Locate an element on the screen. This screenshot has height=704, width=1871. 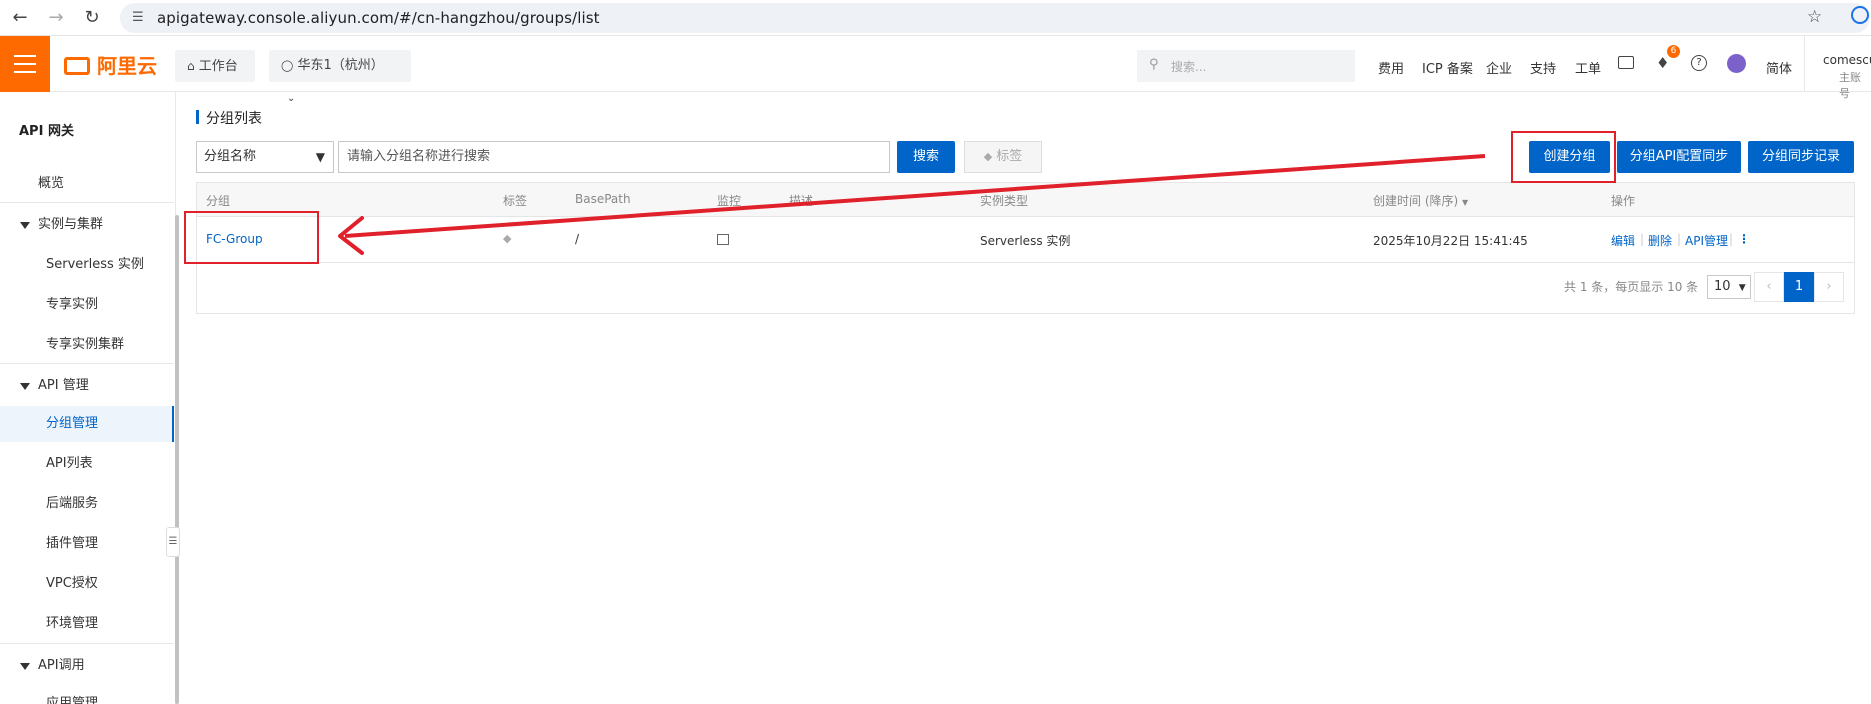
annotation-arrow-line is located at coordinates (915, 196).